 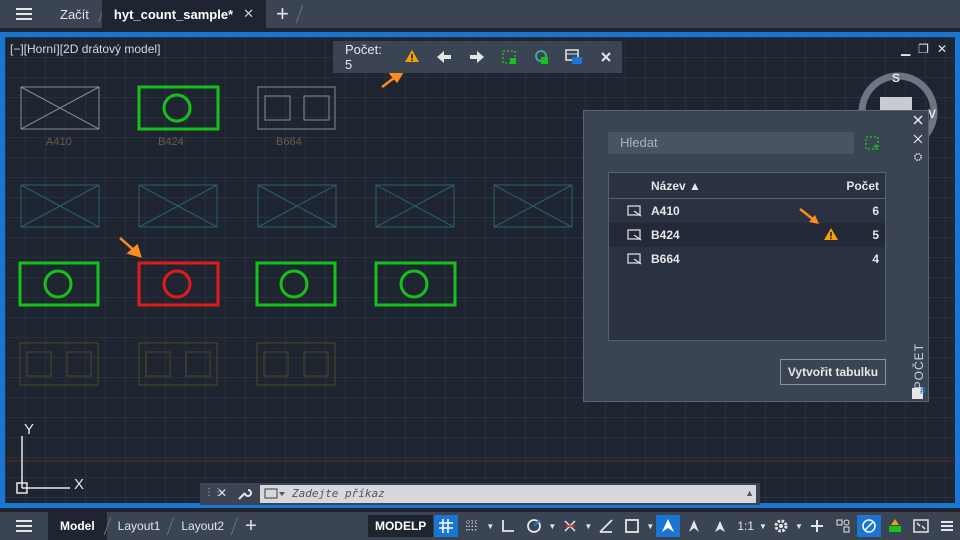 I want to click on list-item-b664: B664 4, so click(x=747, y=259).